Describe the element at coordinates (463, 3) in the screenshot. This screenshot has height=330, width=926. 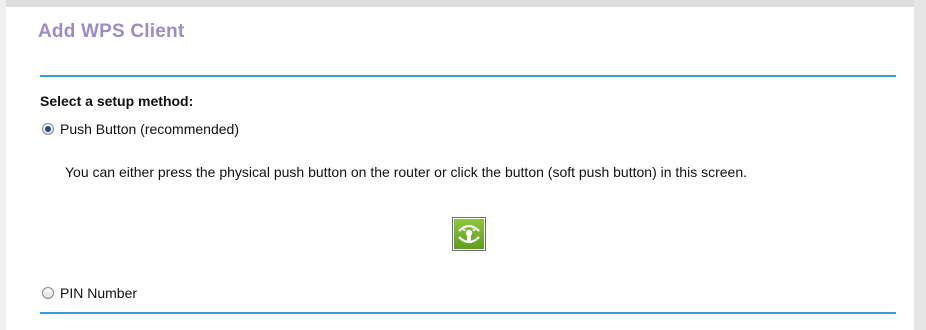
I see `window-top-border` at that location.